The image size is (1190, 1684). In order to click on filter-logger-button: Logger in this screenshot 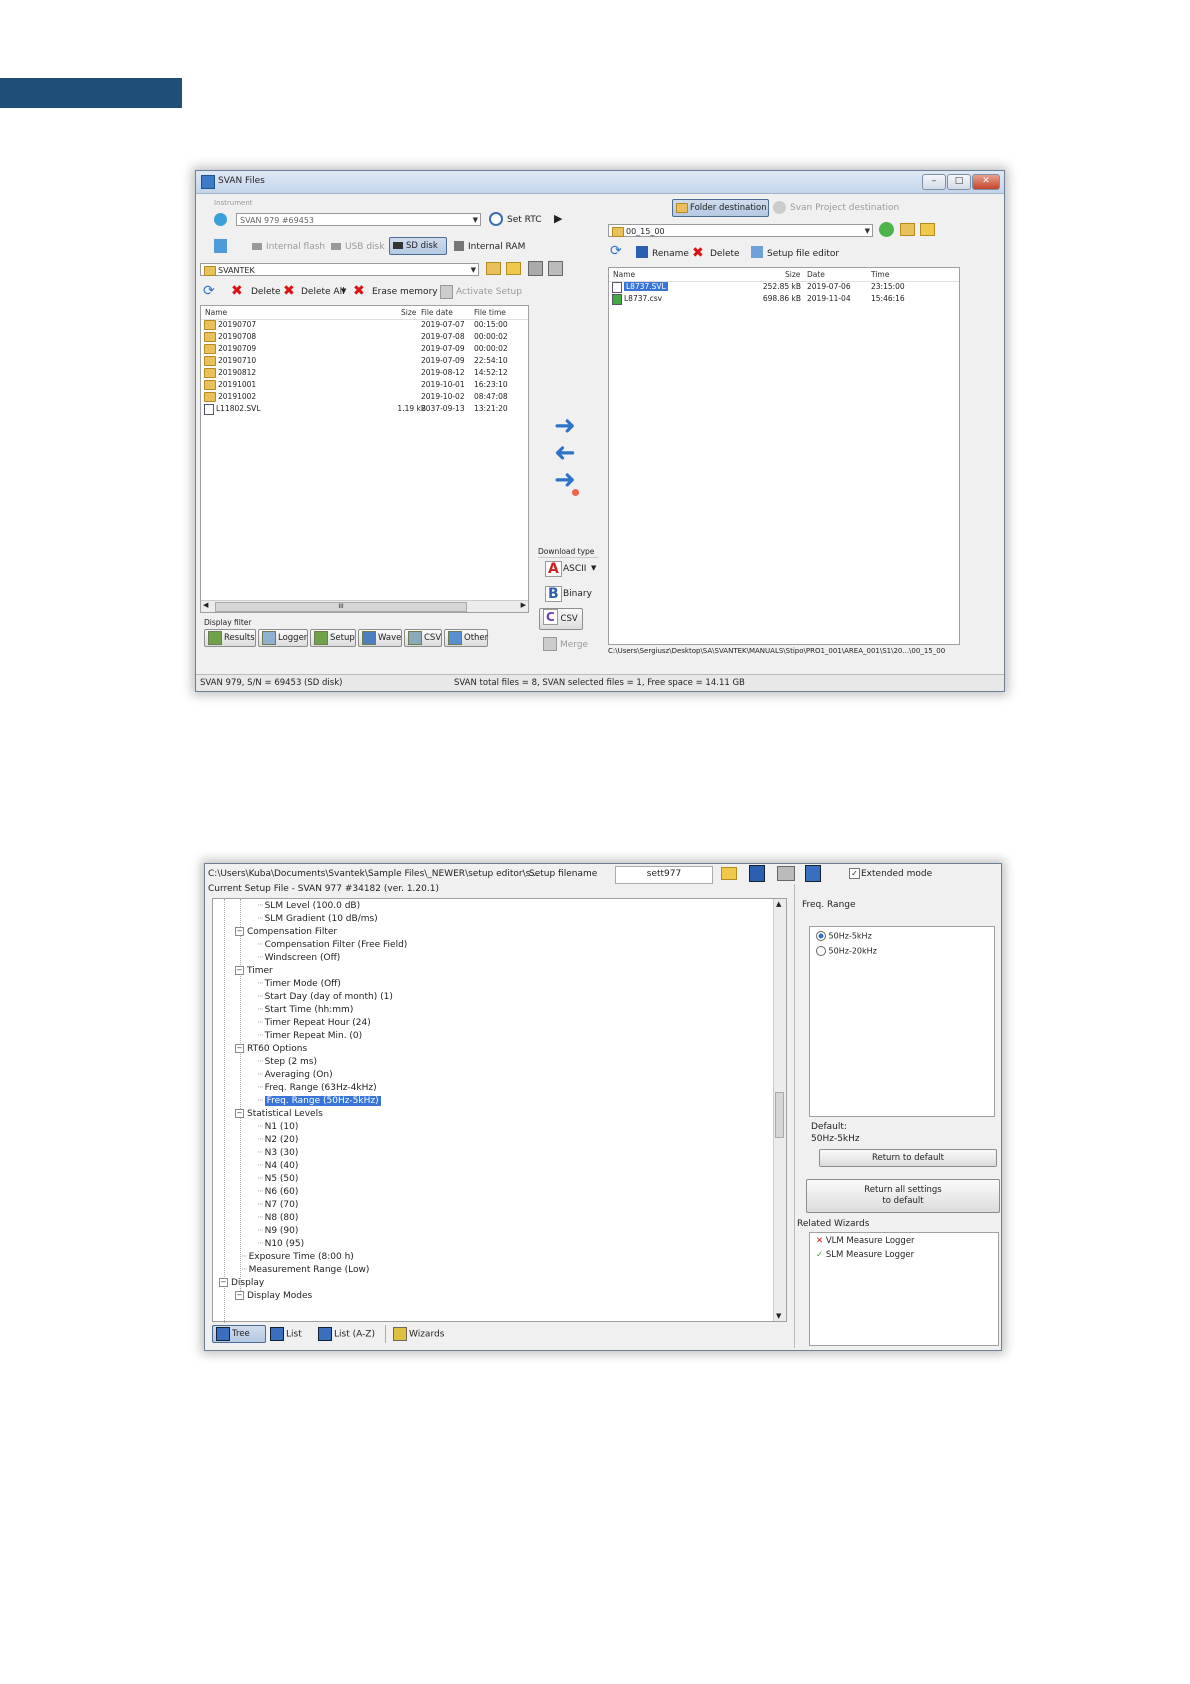, I will do `click(283, 638)`.